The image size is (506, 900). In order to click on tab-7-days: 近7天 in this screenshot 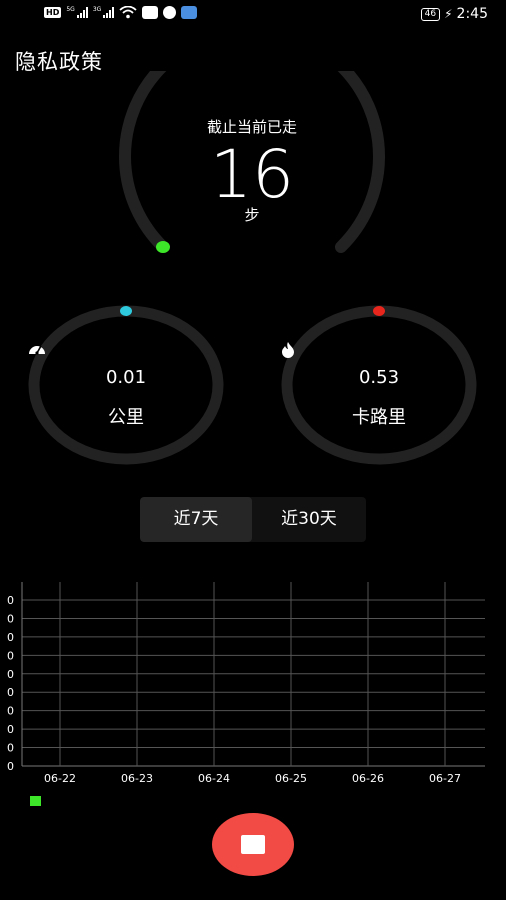, I will do `click(196, 519)`.